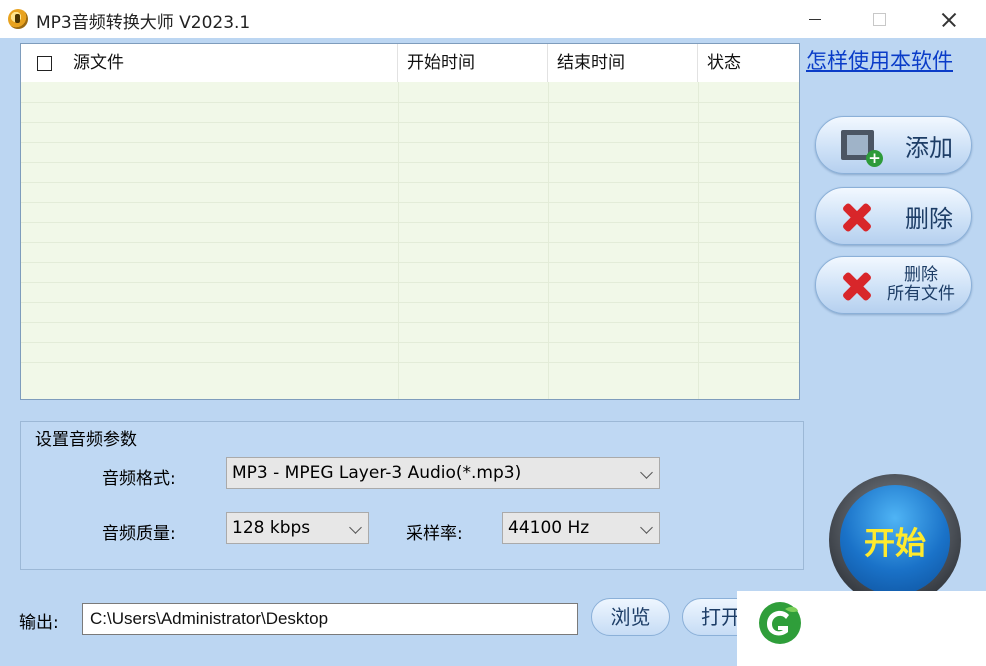 The height and width of the screenshot is (666, 986). I want to click on title-bar: MP3音频转换大师 V2023.1, so click(493, 19).